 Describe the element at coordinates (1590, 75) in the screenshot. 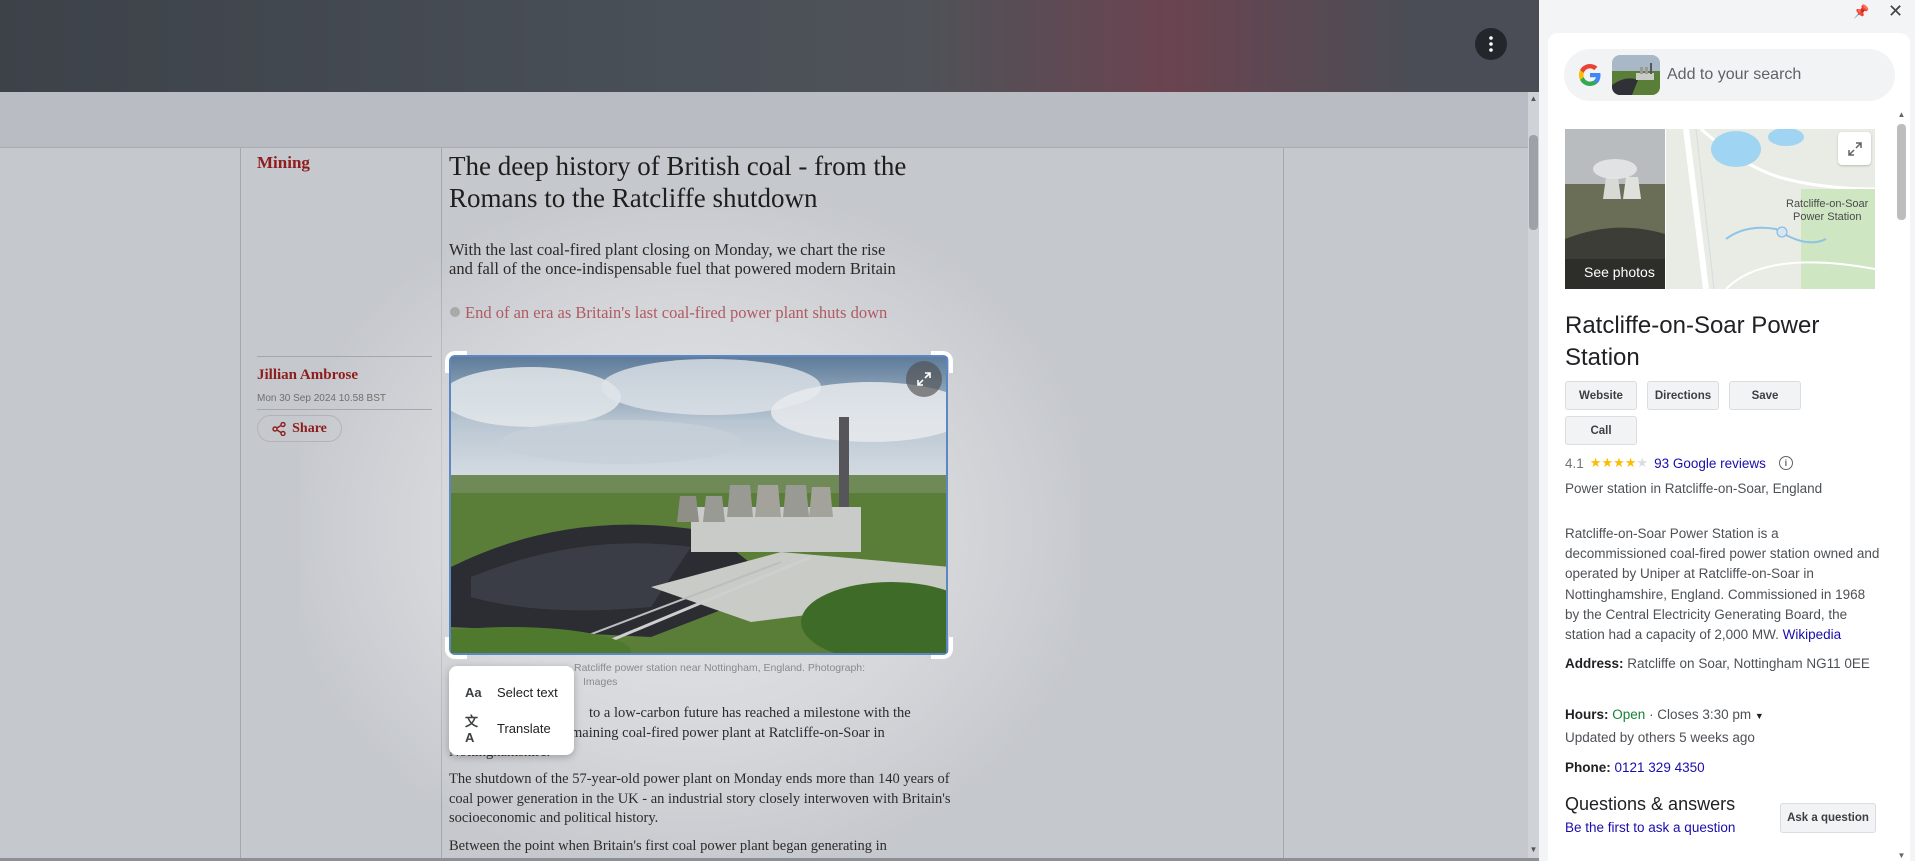

I see `google-logo` at that location.